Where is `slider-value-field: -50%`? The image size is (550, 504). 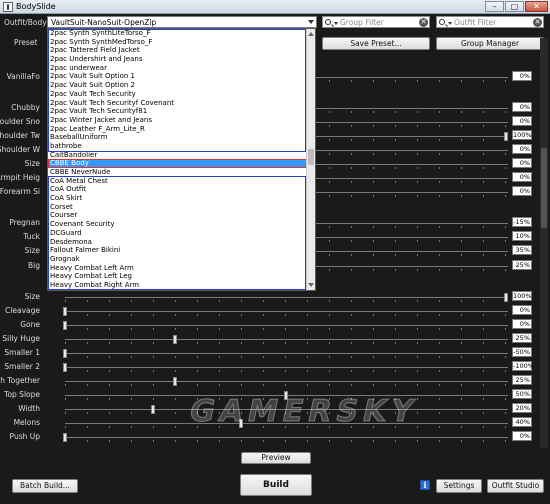 slider-value-field: -50% is located at coordinates (522, 352).